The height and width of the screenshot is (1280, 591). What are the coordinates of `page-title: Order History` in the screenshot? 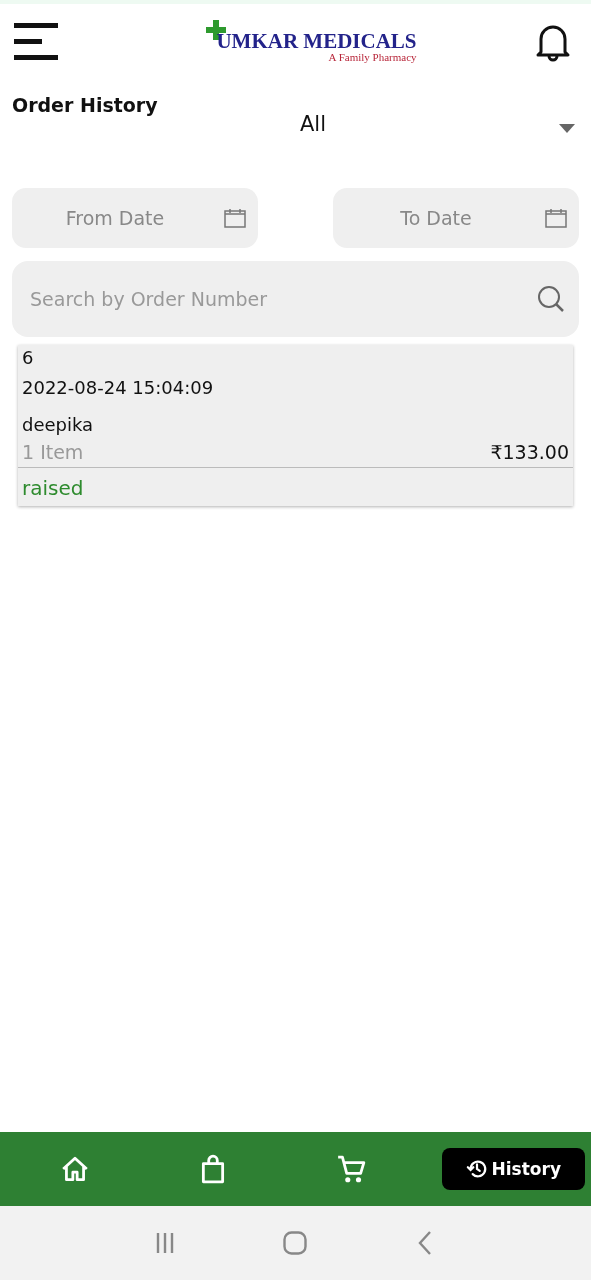 It's located at (85, 106).